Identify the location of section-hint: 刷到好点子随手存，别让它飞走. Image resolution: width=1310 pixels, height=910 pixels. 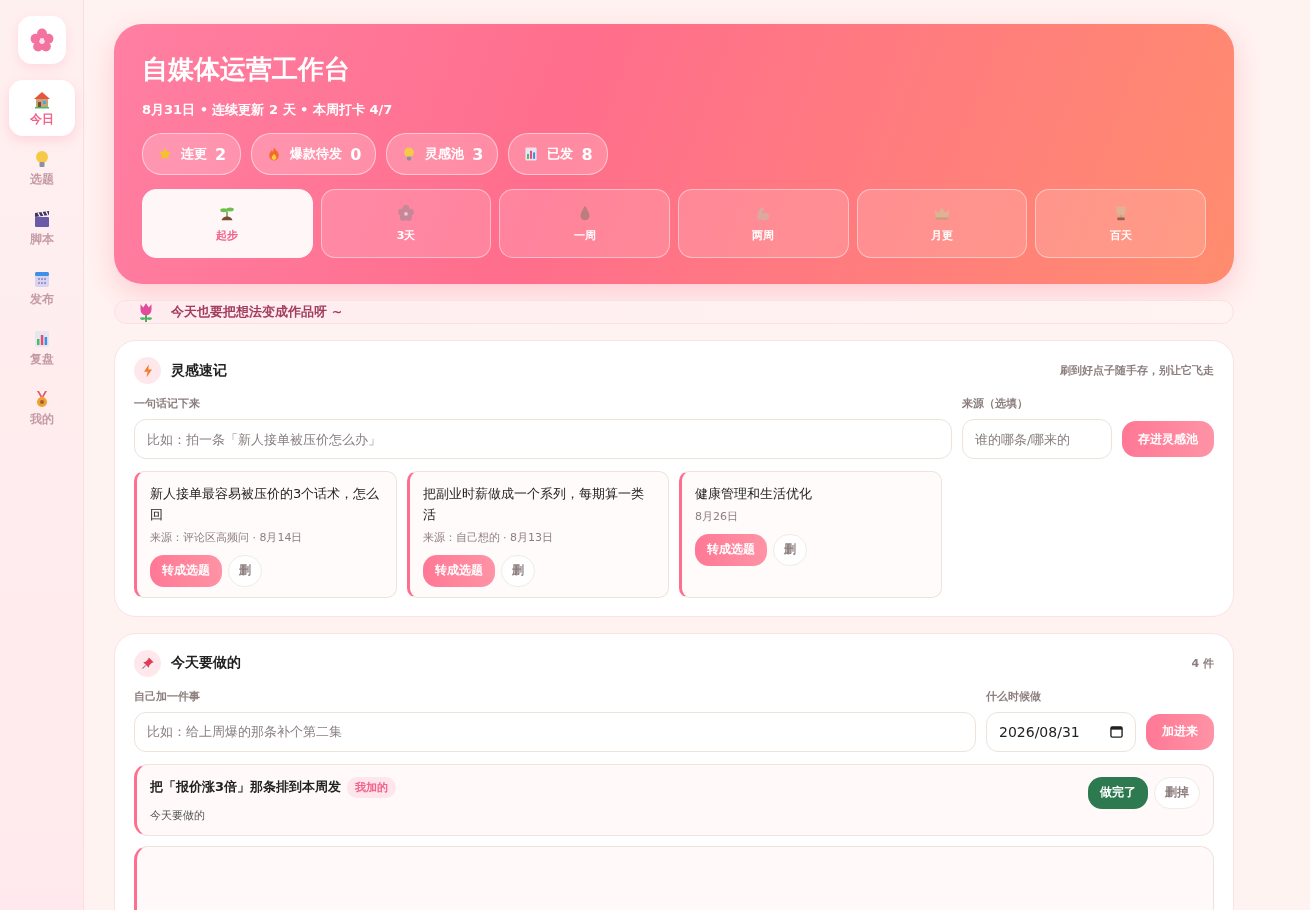
(1137, 370).